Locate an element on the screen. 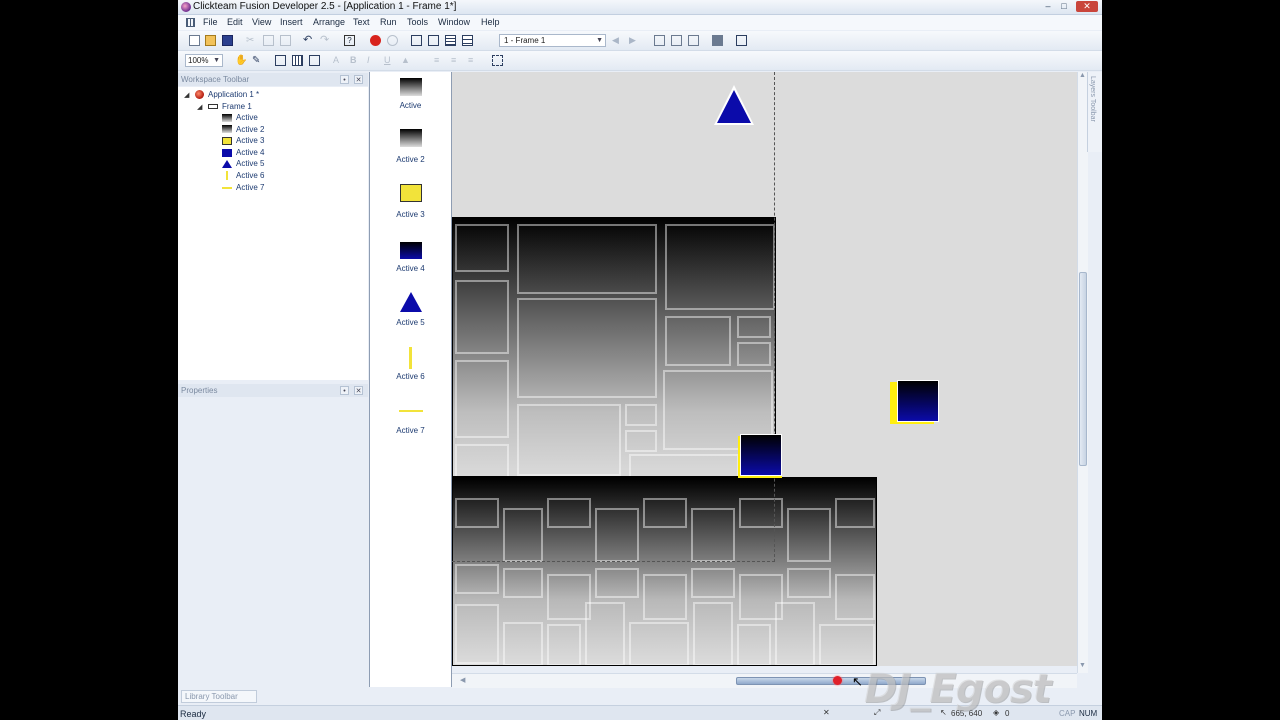  active-2-thumb is located at coordinates (411, 138).